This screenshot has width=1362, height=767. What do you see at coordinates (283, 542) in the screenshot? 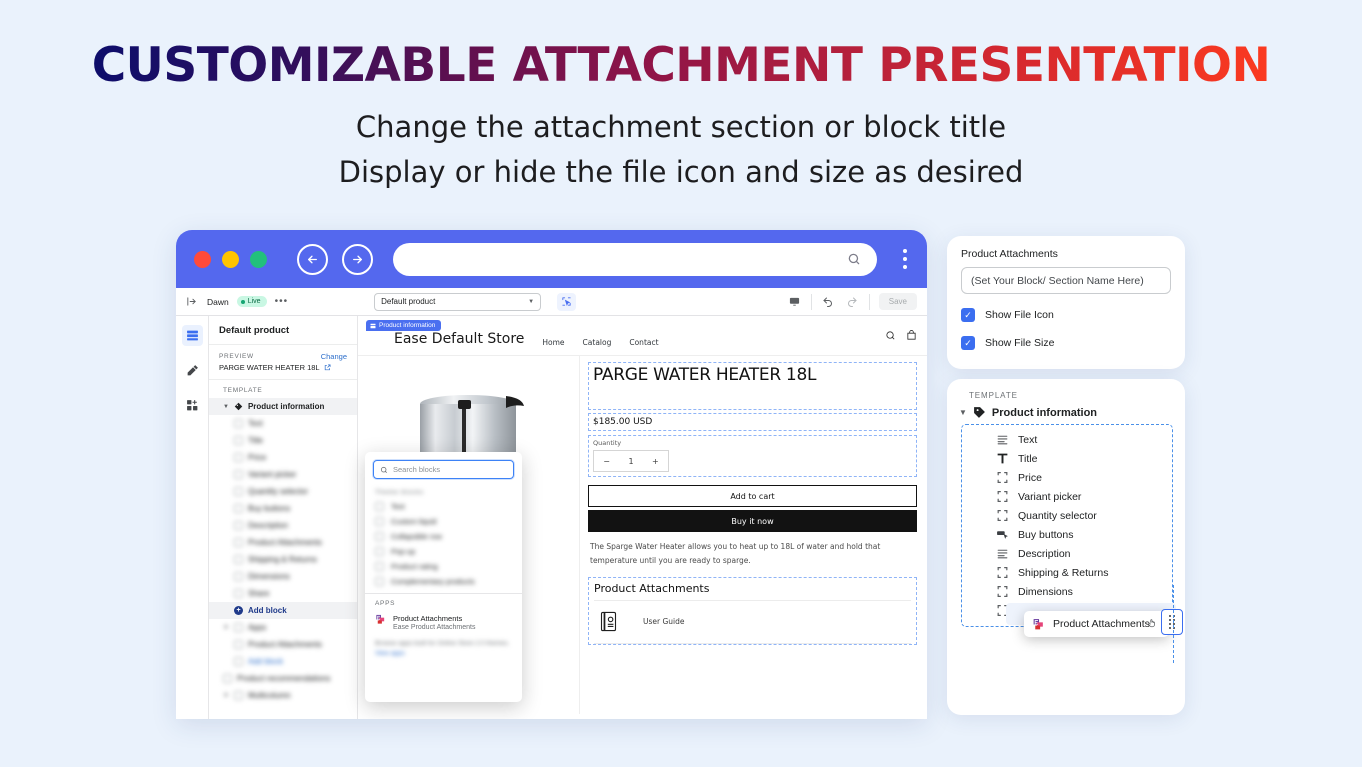
I see `sidebar-block-product-attachments: Product Attachments` at bounding box center [283, 542].